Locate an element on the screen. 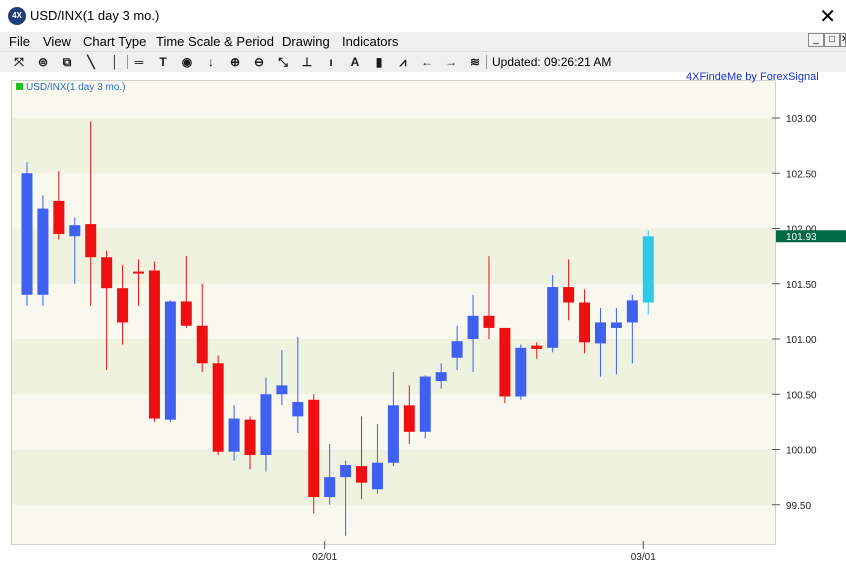  horizontal-line-icon: ═ is located at coordinates (139, 62).